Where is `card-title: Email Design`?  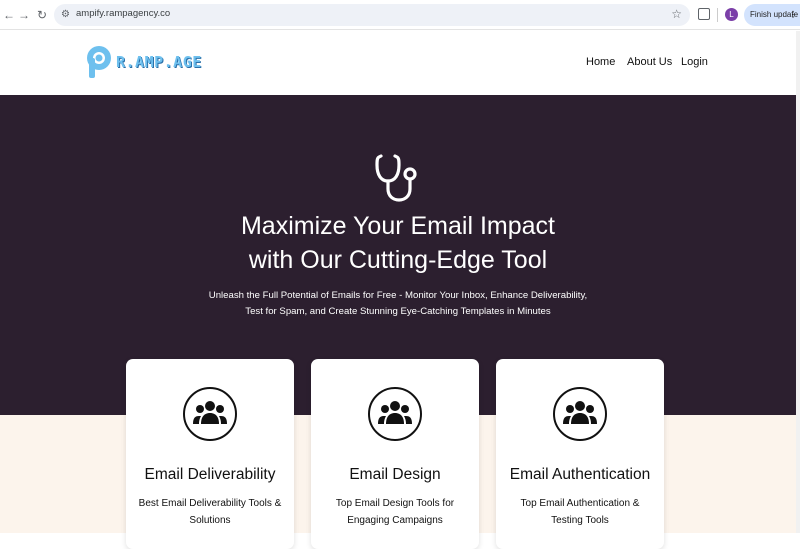
card-title: Email Design is located at coordinates (395, 474).